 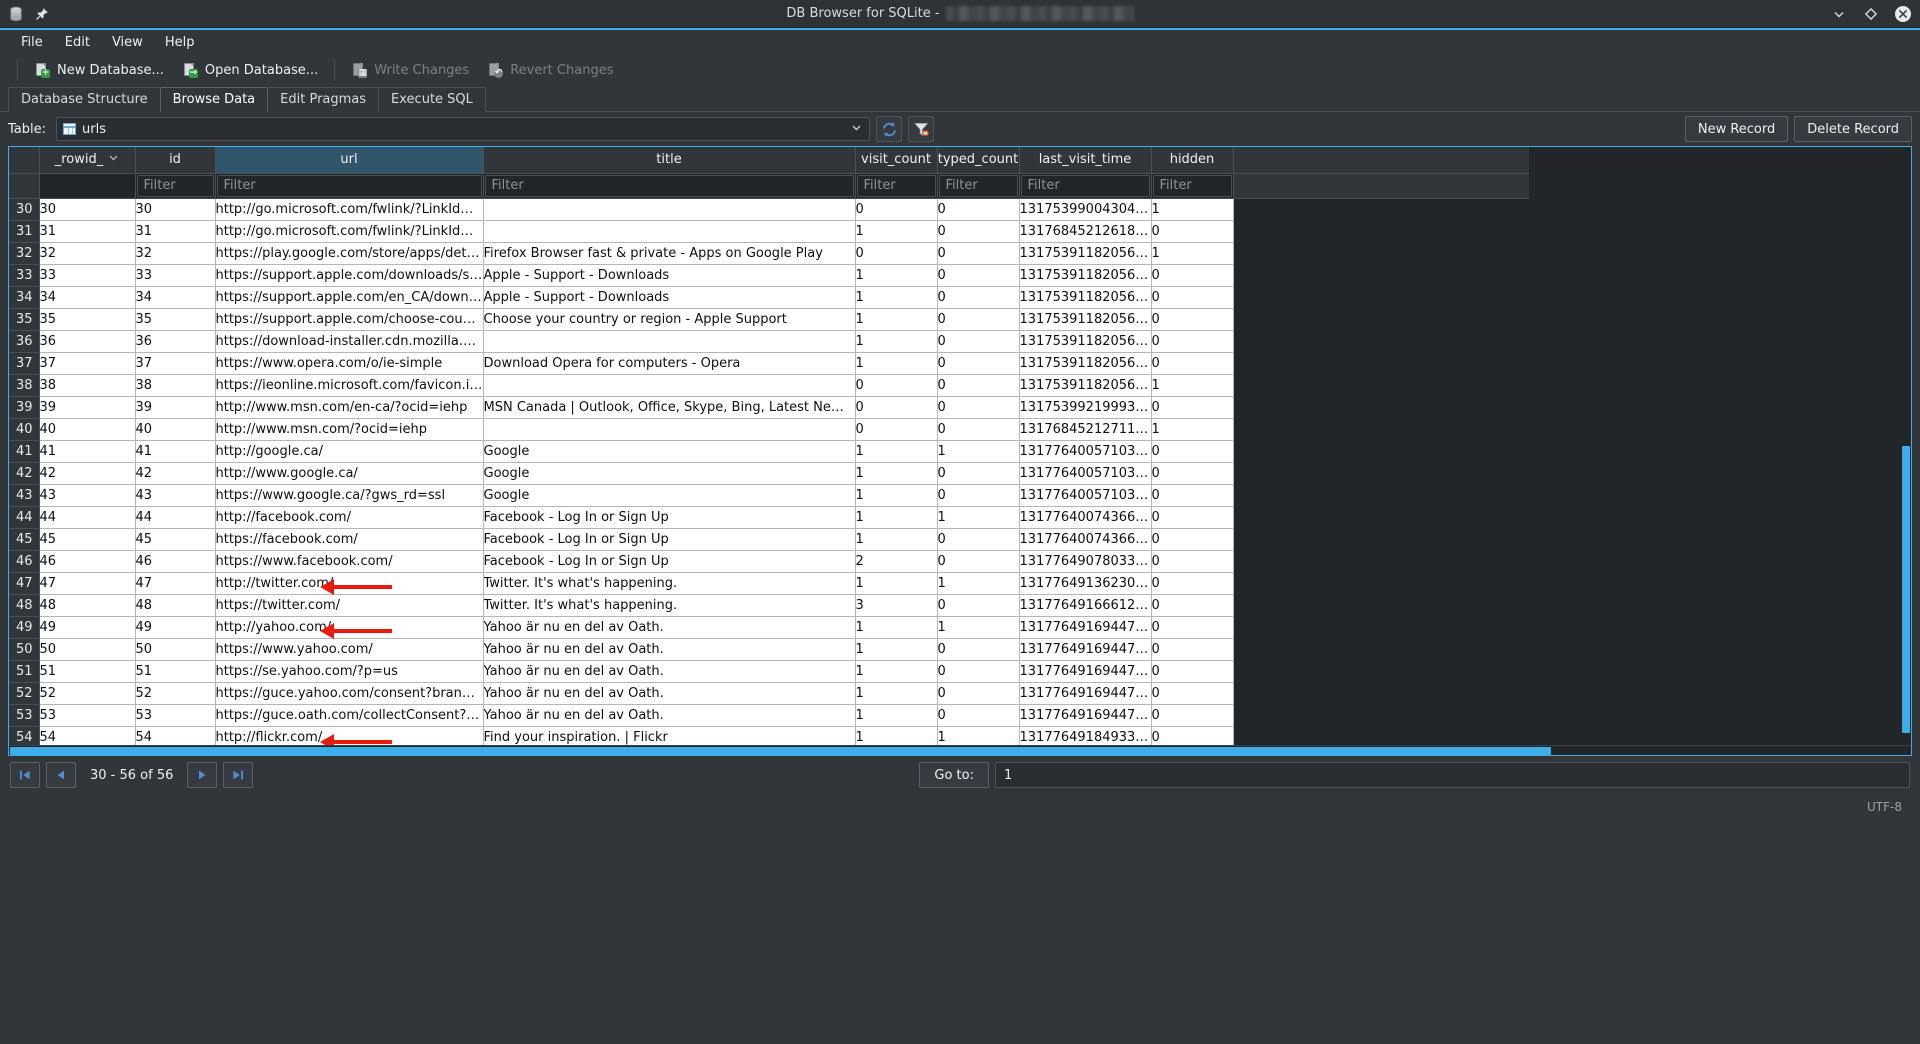 What do you see at coordinates (24, 583) in the screenshot?
I see `row-header: 47` at bounding box center [24, 583].